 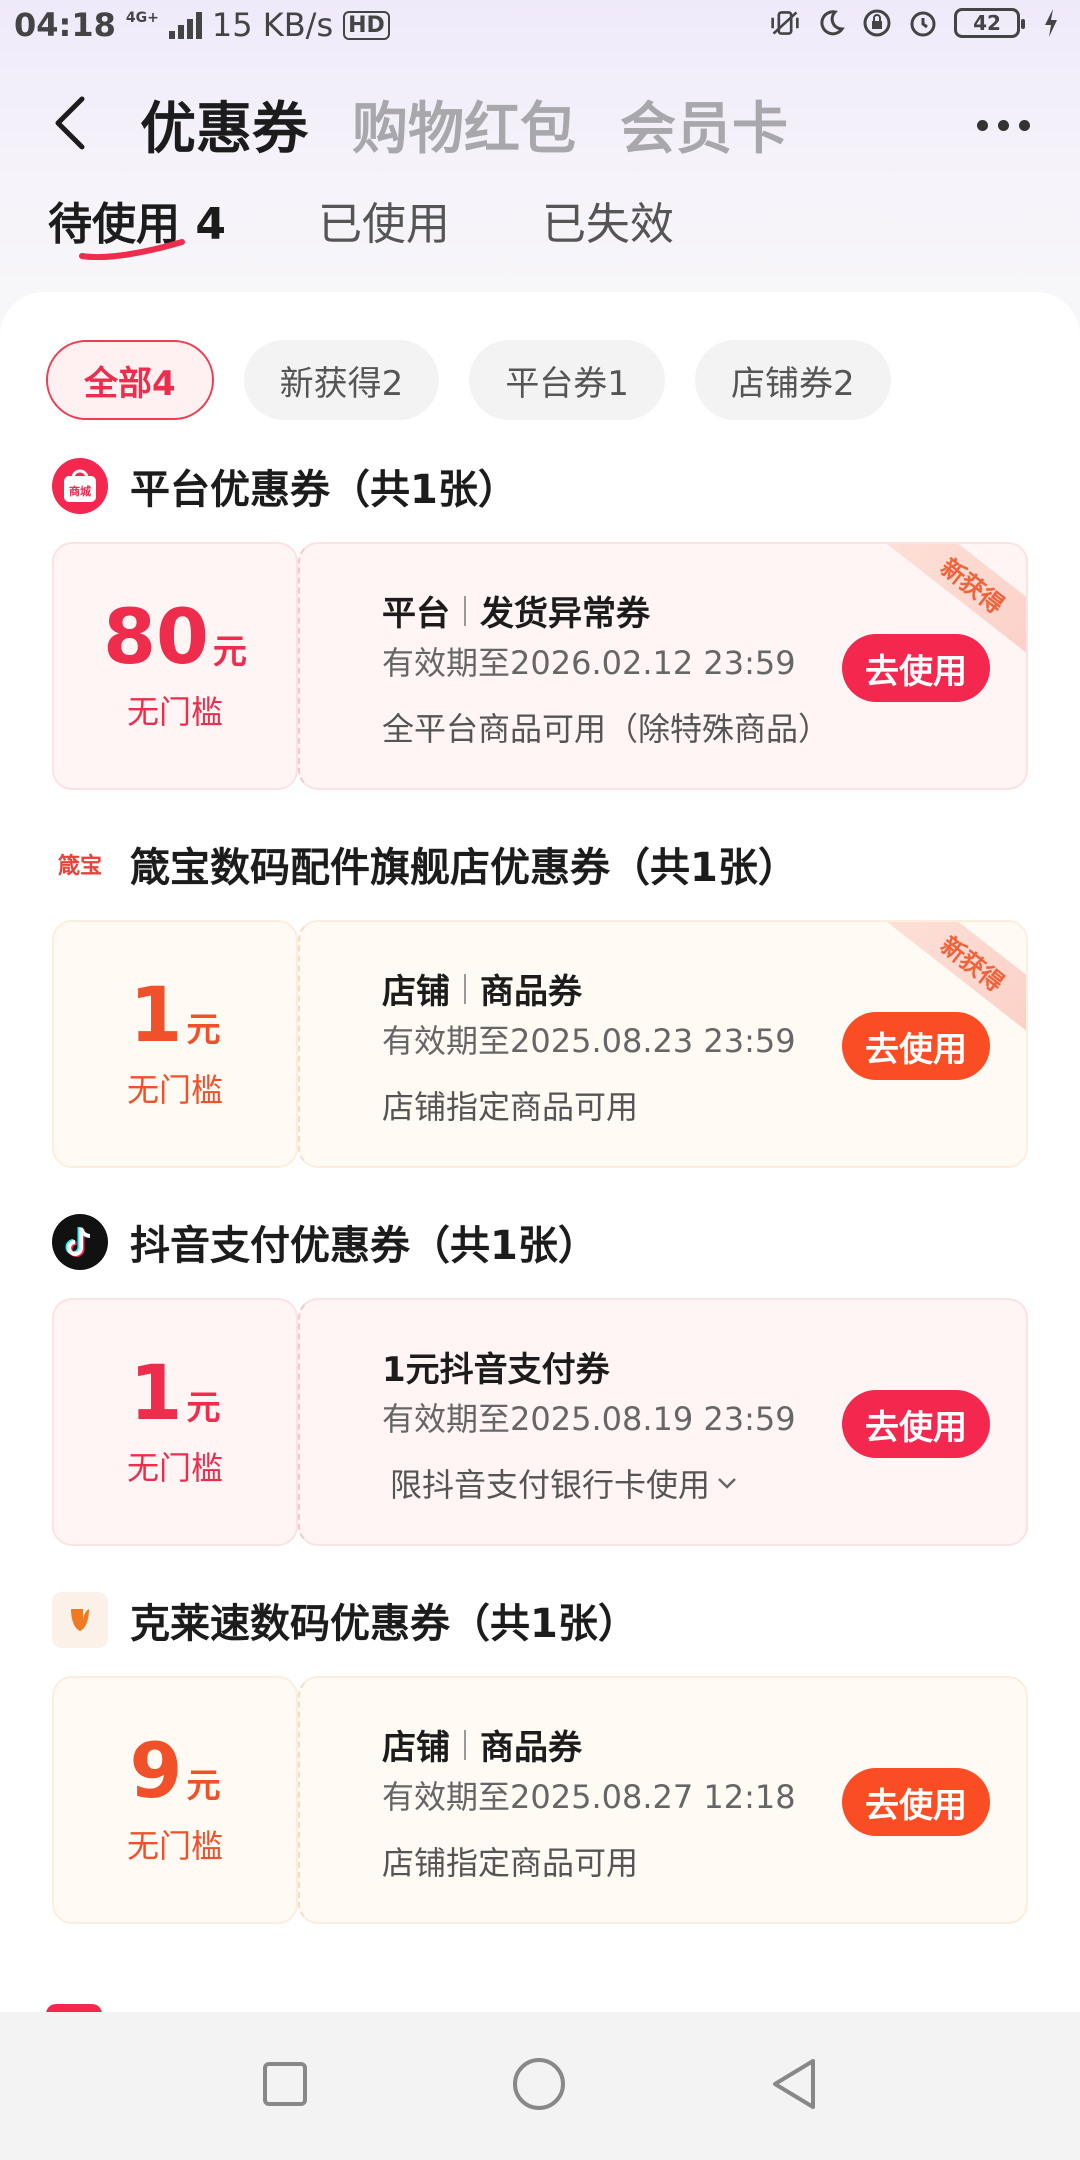 What do you see at coordinates (80, 1242) in the screenshot?
I see `douyin-logo-icon` at bounding box center [80, 1242].